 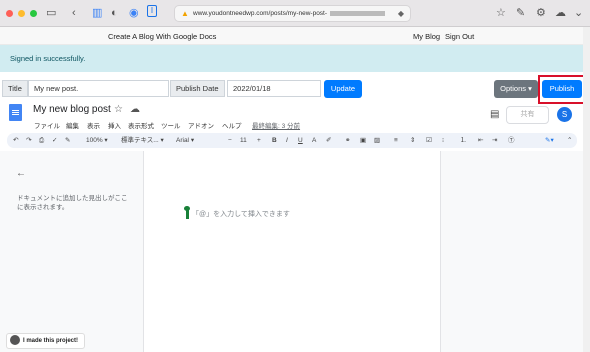 What do you see at coordinates (51, 341) in the screenshot?
I see `badge-label: I made this project!` at bounding box center [51, 341].